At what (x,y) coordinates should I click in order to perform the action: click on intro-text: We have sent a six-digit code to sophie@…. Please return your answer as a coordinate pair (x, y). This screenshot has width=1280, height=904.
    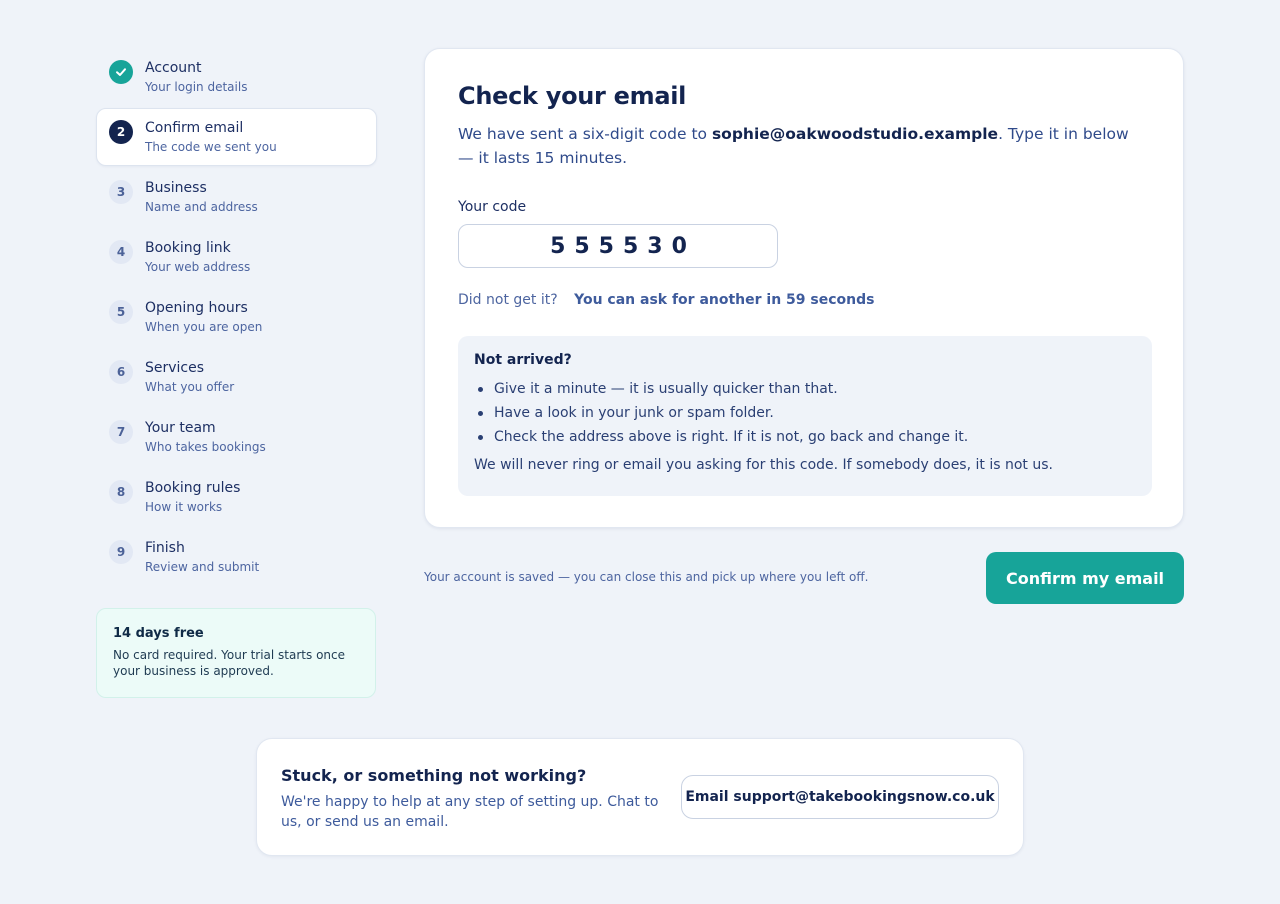
    Looking at the image, I should click on (803, 146).